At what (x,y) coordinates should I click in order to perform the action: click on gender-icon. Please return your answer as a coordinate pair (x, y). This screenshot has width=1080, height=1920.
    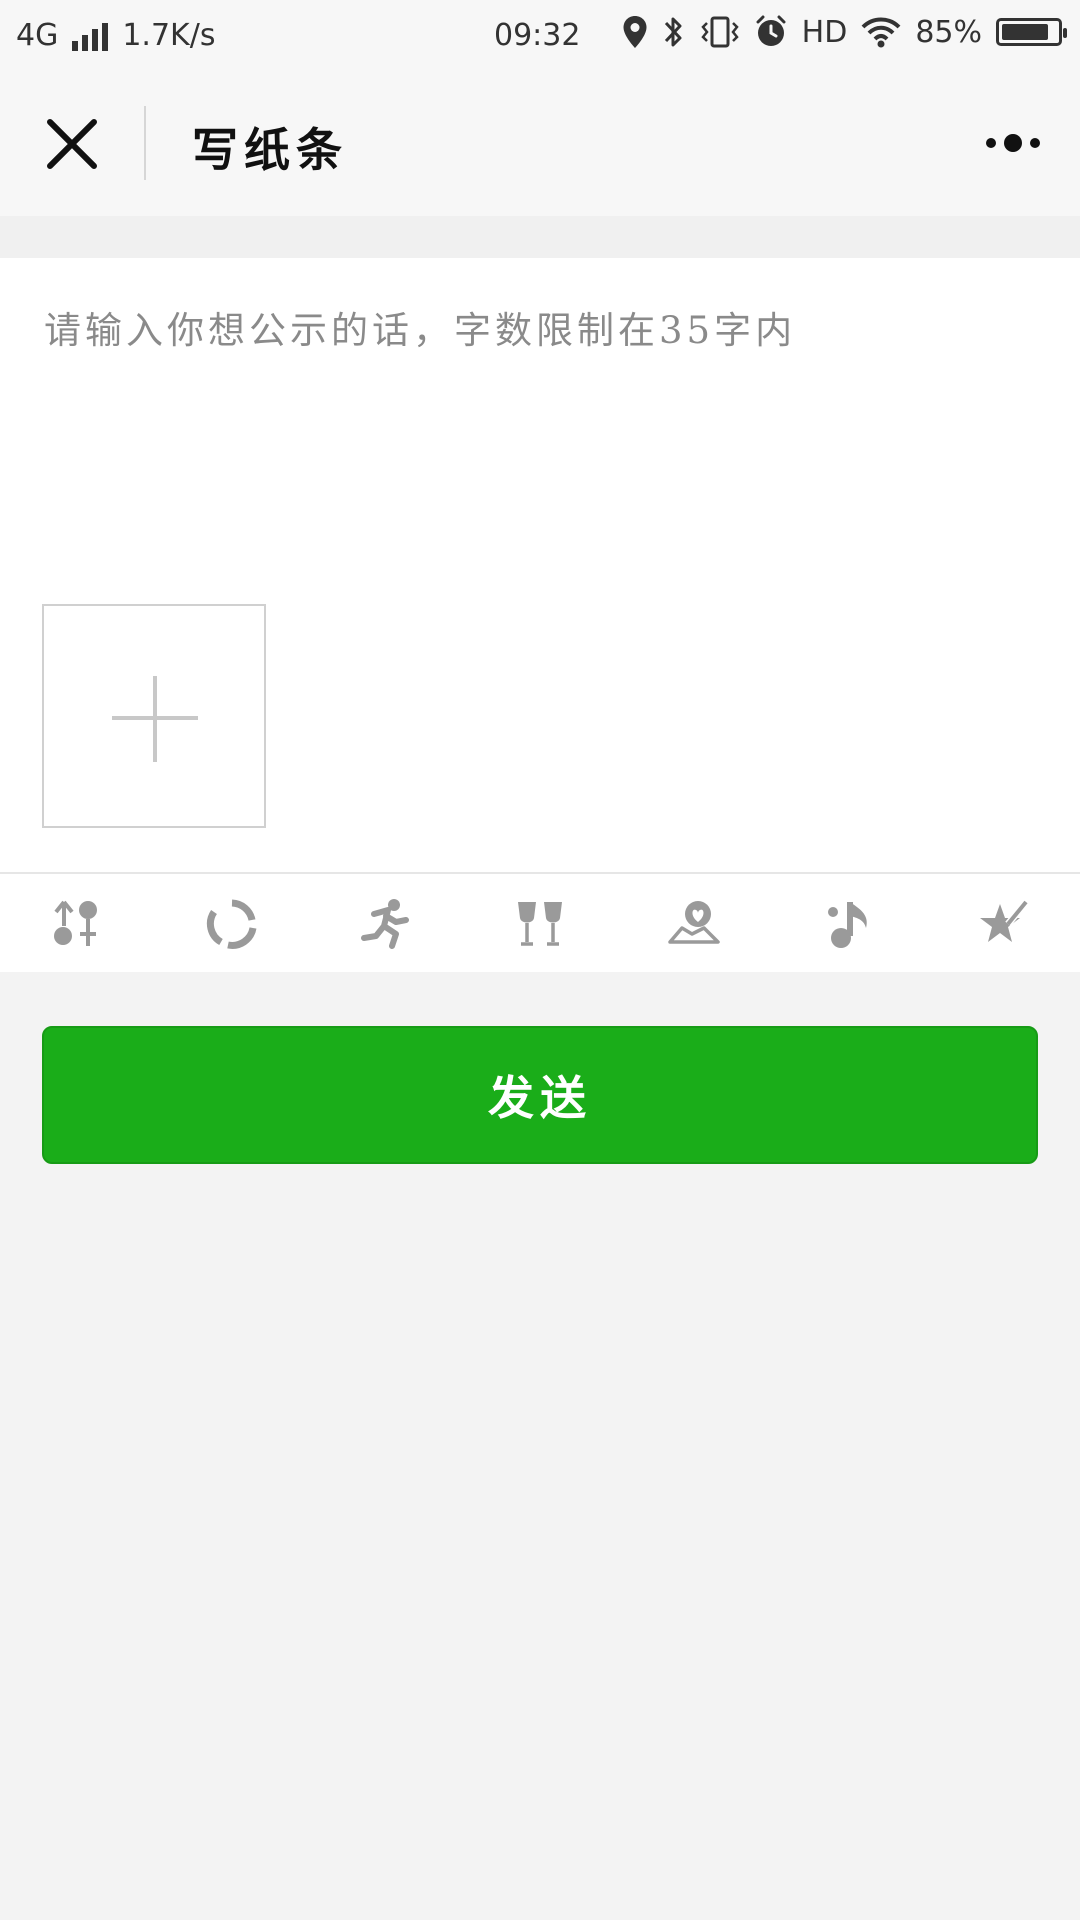
    Looking at the image, I should click on (75, 923).